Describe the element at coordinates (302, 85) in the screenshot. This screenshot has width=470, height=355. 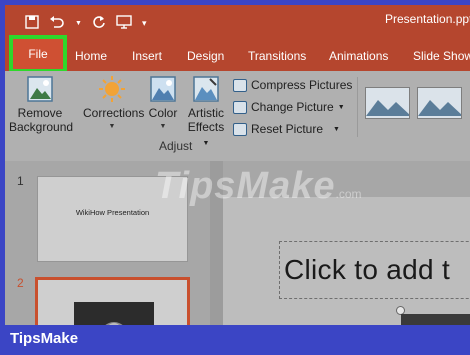
I see `compress-pictures-label: Compress Pictures` at that location.